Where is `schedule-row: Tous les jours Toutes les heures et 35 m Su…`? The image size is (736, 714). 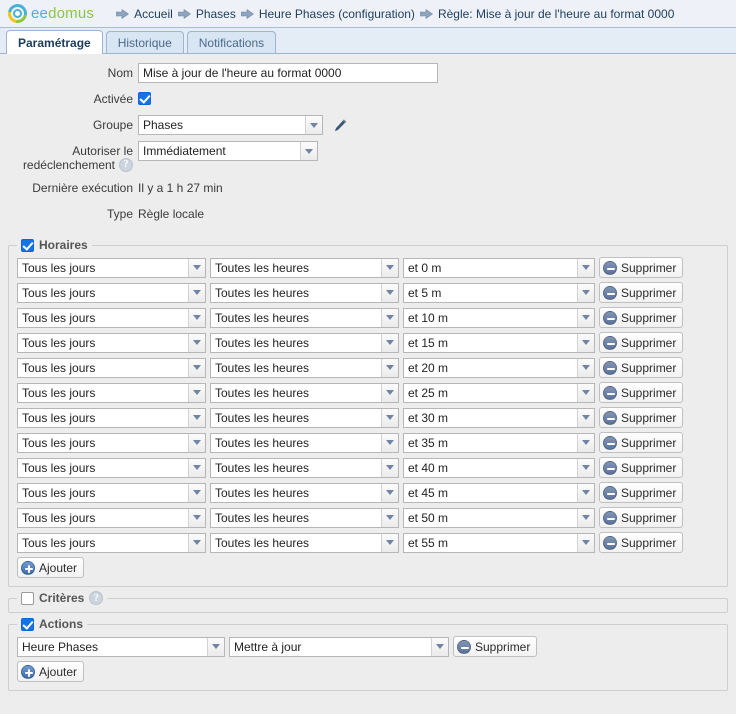 schedule-row: Tous les jours Toutes les heures et 35 m Su… is located at coordinates (368, 442).